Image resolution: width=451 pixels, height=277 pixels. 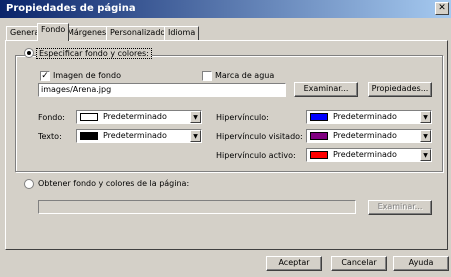 What do you see at coordinates (197, 207) in the screenshot?
I see `from-page-input` at bounding box center [197, 207].